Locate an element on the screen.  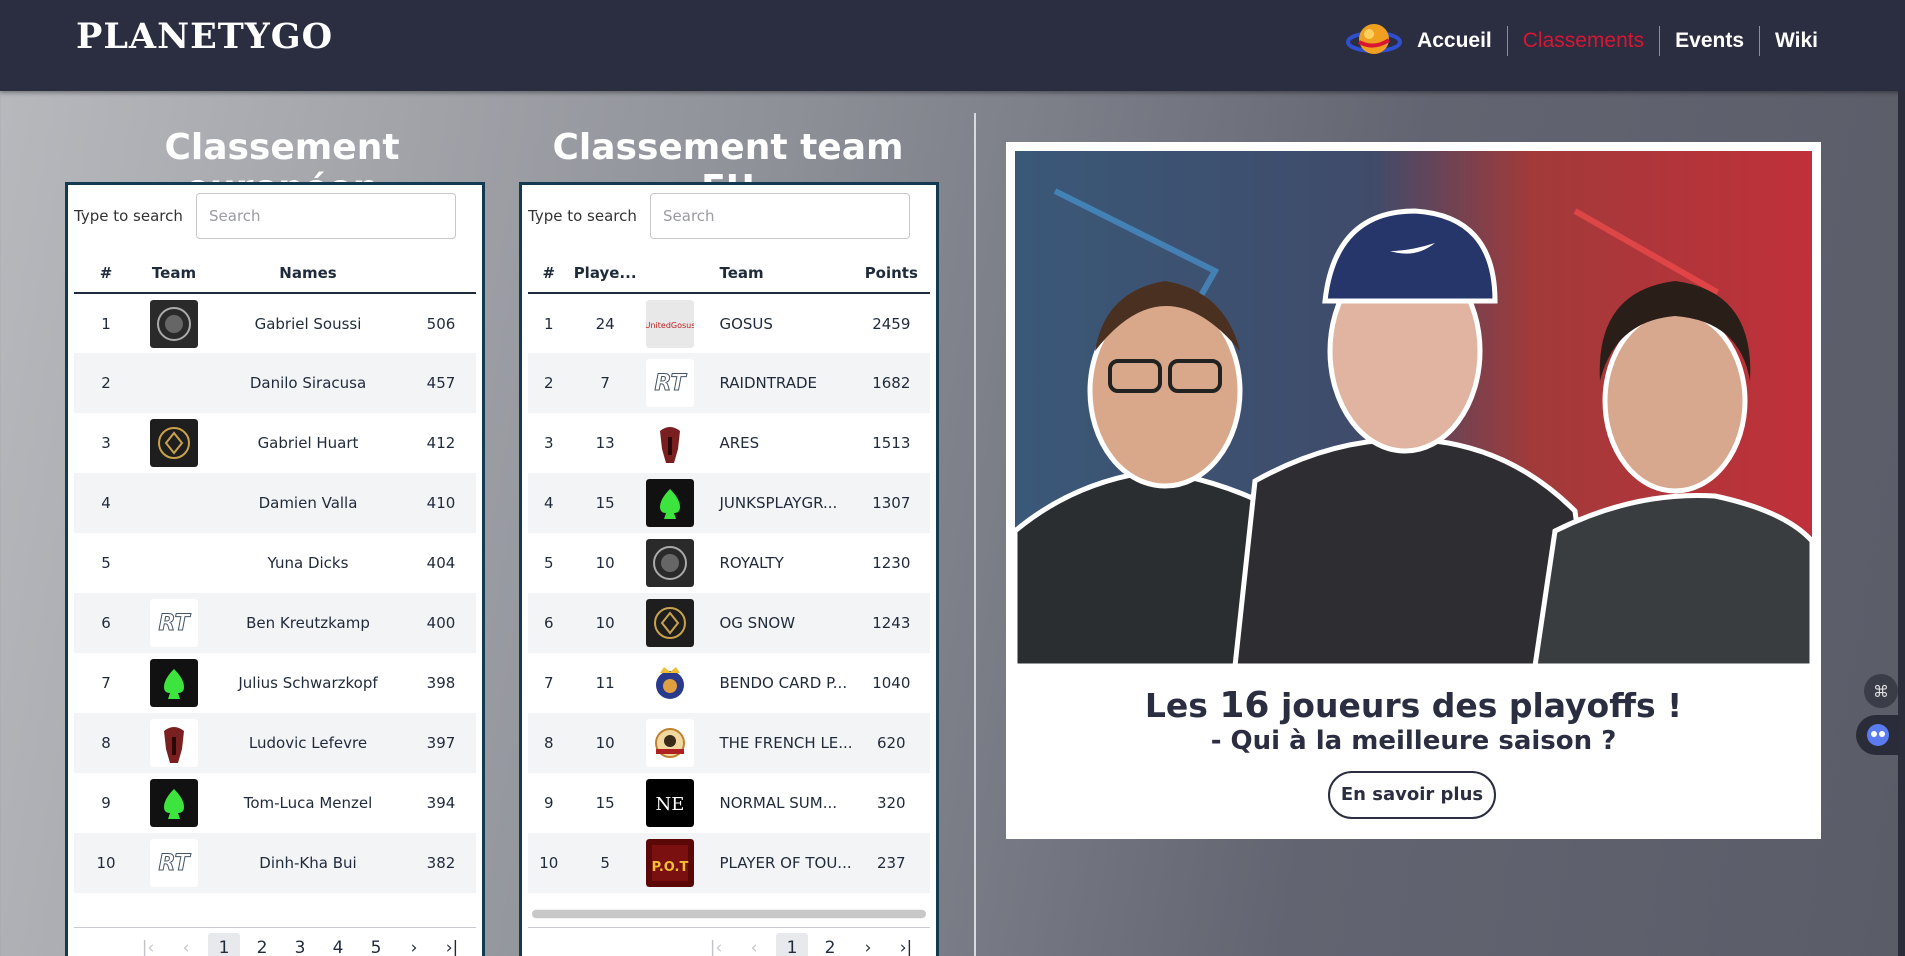
page-button-5: 5 is located at coordinates (376, 944).